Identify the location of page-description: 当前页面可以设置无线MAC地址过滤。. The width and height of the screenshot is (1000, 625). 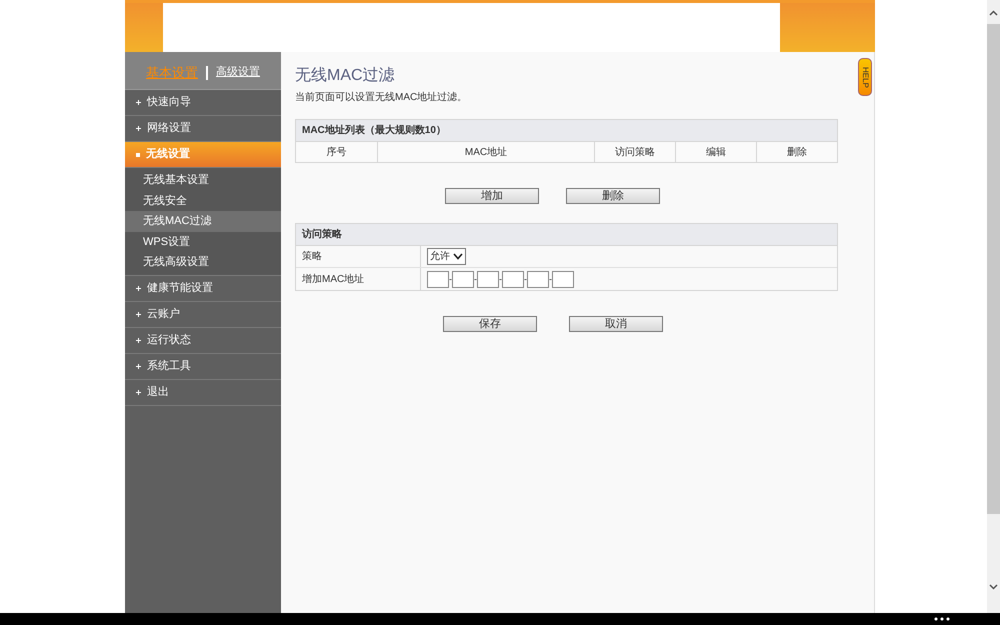
(381, 97).